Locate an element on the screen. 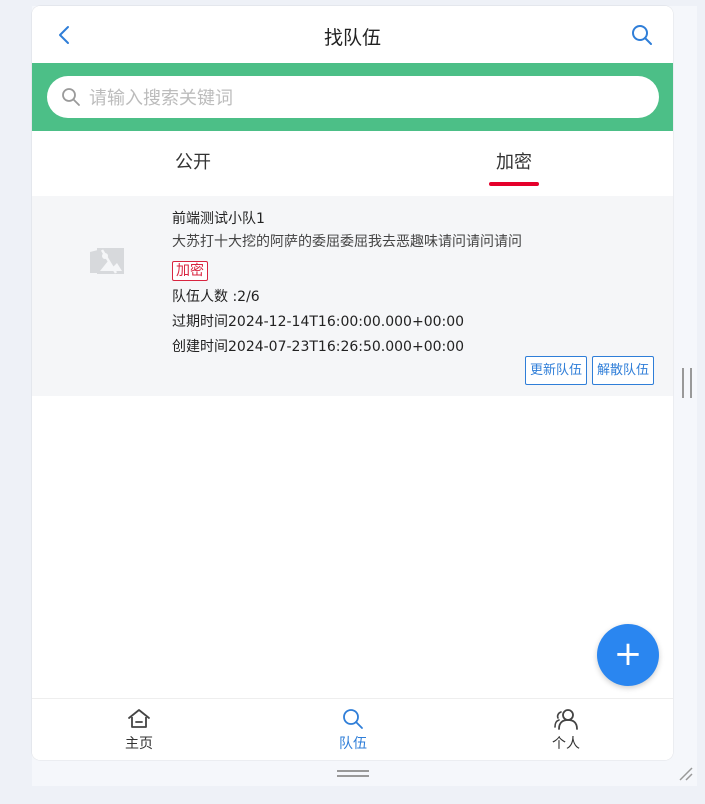  nav-item-home: 主页 is located at coordinates (139, 730).